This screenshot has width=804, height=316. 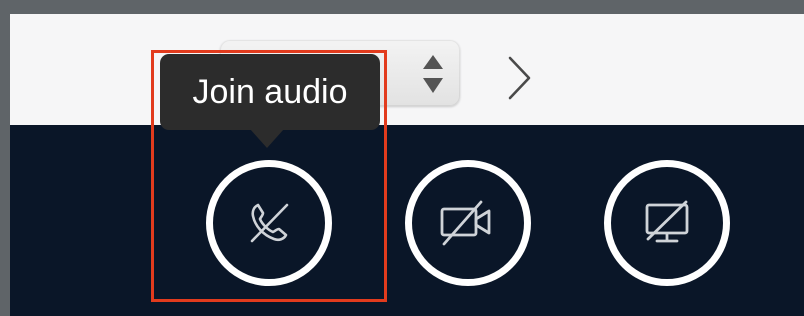 I want to click on share-screen-button, so click(x=667, y=223).